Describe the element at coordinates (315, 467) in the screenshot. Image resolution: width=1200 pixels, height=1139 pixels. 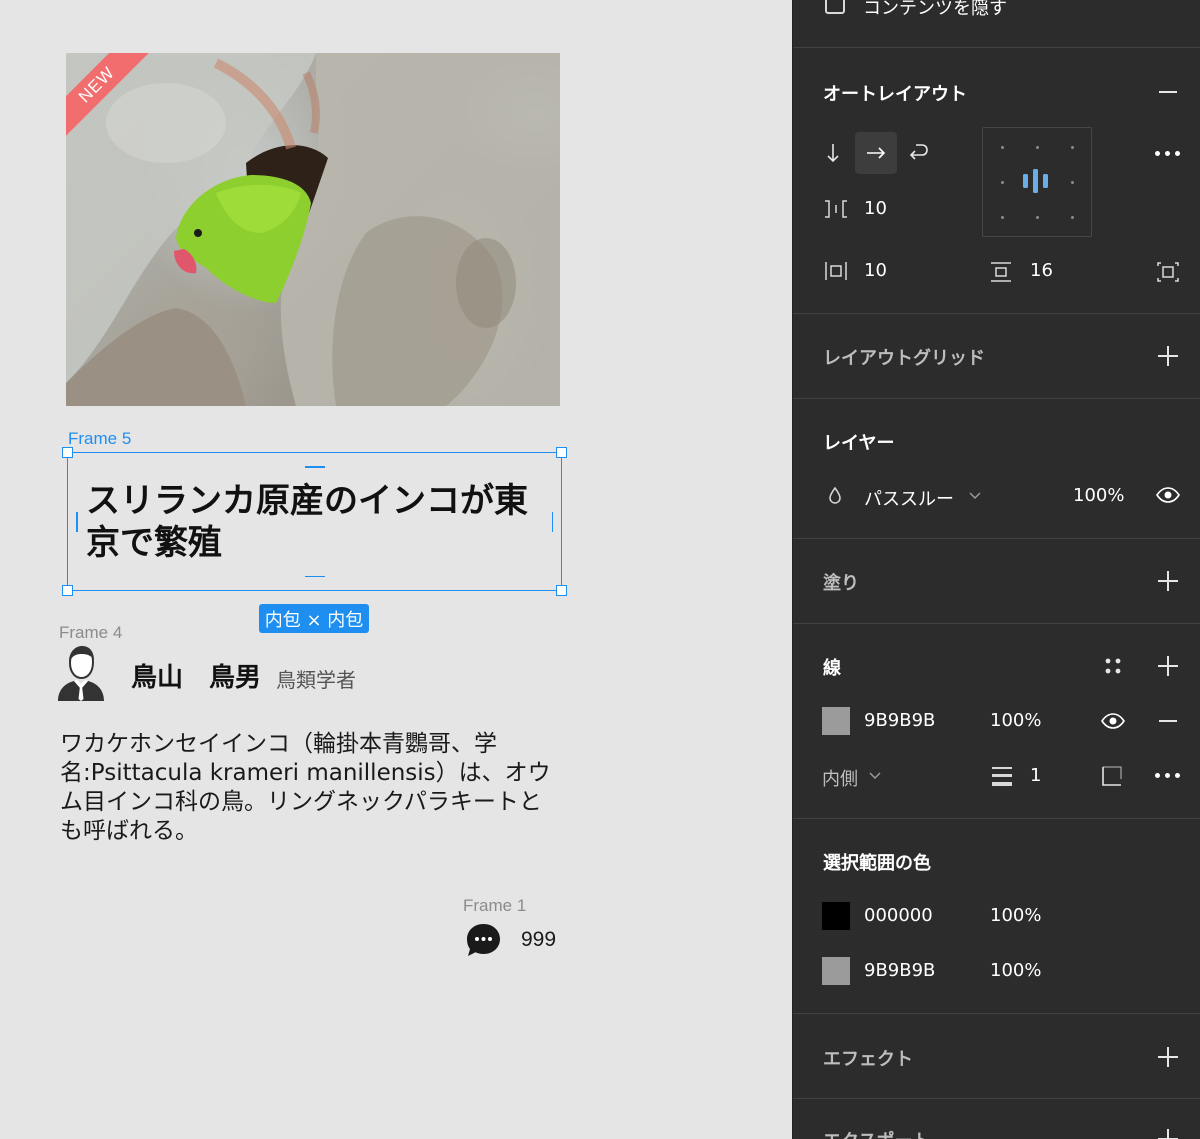
I see `padding-handle-top` at that location.